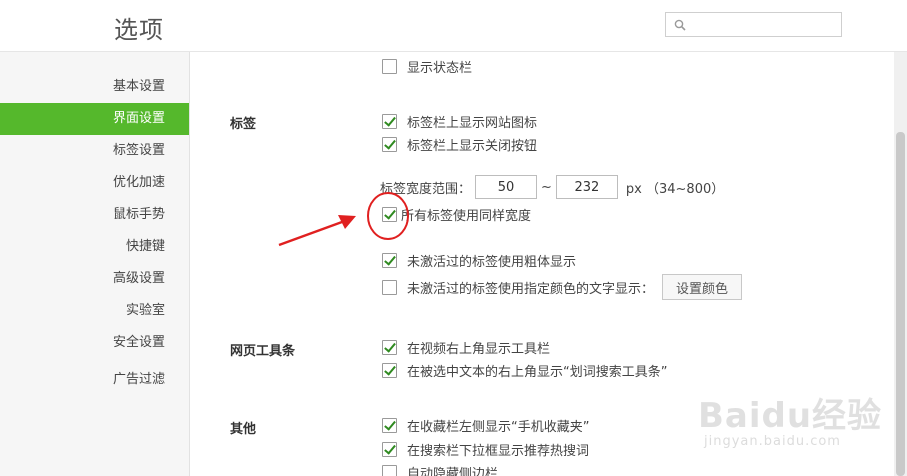 The width and height of the screenshot is (907, 476). What do you see at coordinates (94, 119) in the screenshot?
I see `sidebar-item-interface: 界面设置` at bounding box center [94, 119].